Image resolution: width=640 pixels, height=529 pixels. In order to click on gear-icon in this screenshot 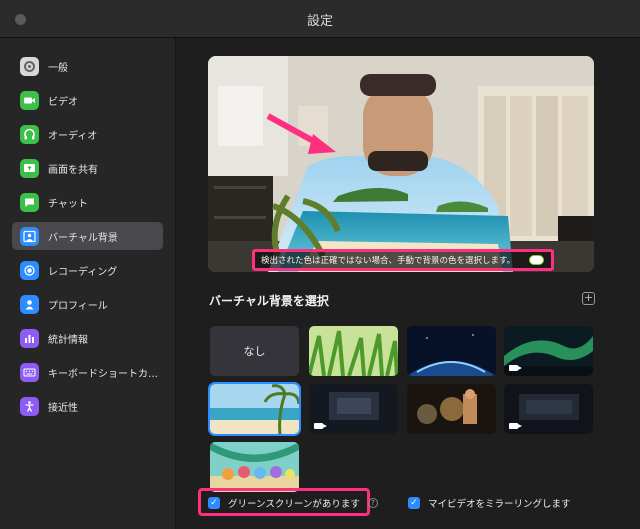, I will do `click(29, 66)`.